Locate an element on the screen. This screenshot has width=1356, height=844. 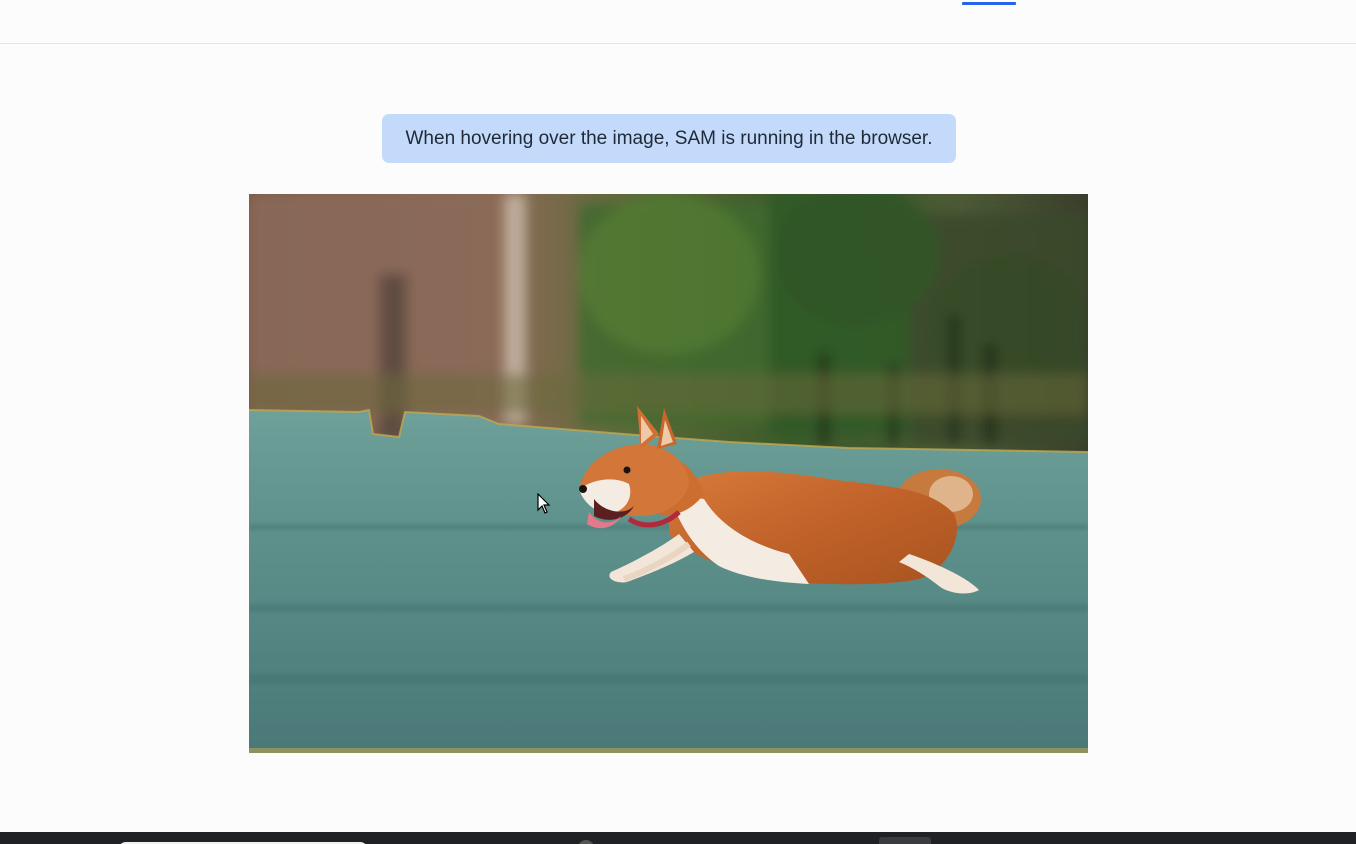
taskbar-app-icon is located at coordinates (586, 842).